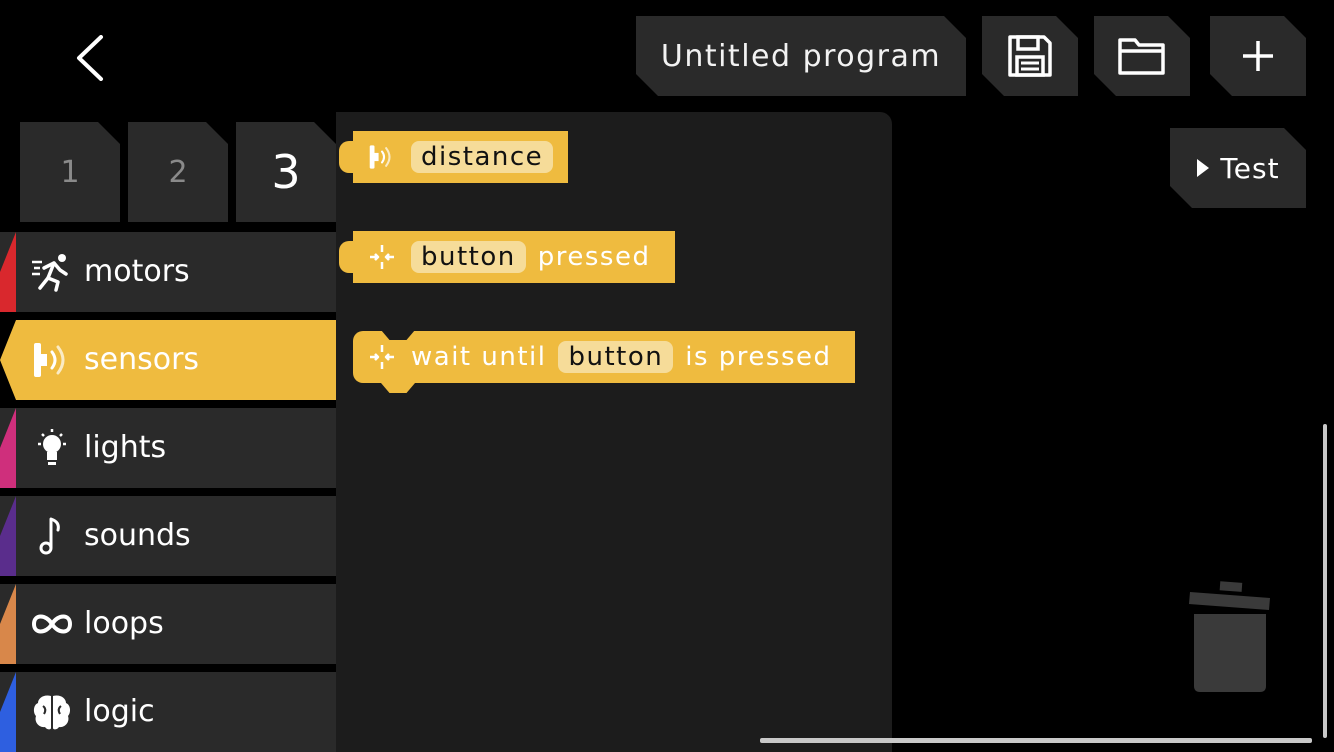 The image size is (1334, 752). I want to click on page-tab-label: 2, so click(178, 172).